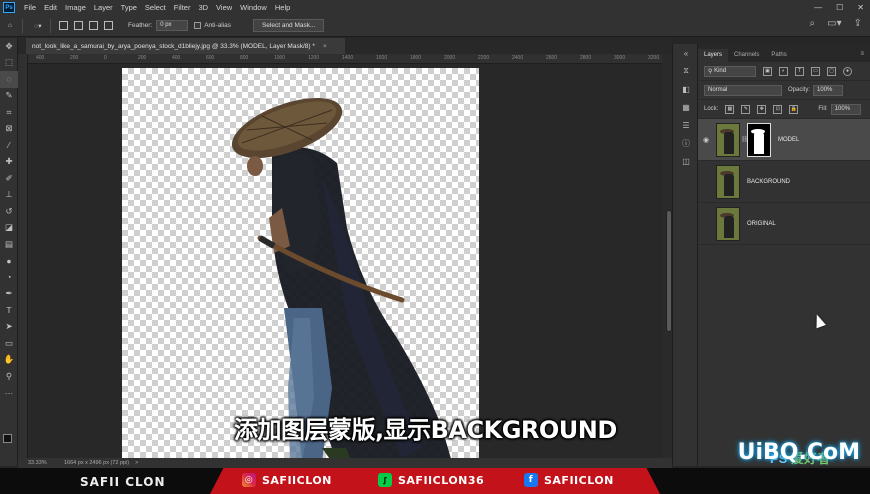  What do you see at coordinates (860, 7) in the screenshot?
I see `close-window-icon: ✕` at bounding box center [860, 7].